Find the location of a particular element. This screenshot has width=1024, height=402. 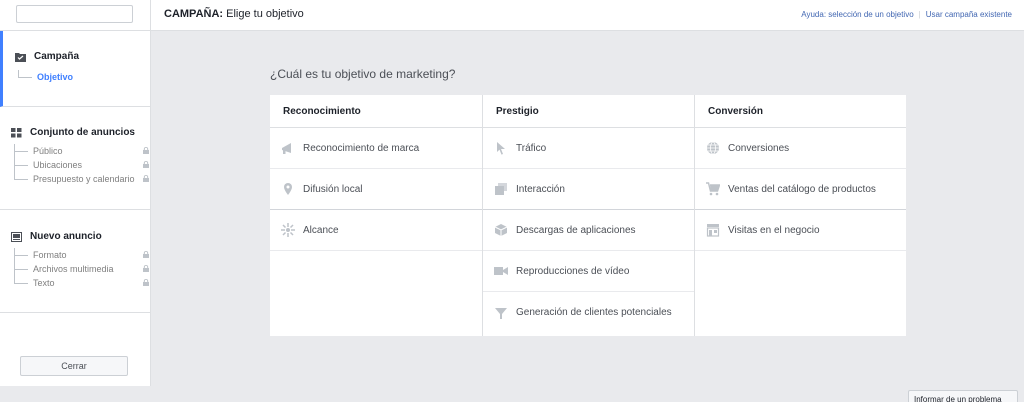

option-label: Ventas del catálogo de productos is located at coordinates (802, 189).